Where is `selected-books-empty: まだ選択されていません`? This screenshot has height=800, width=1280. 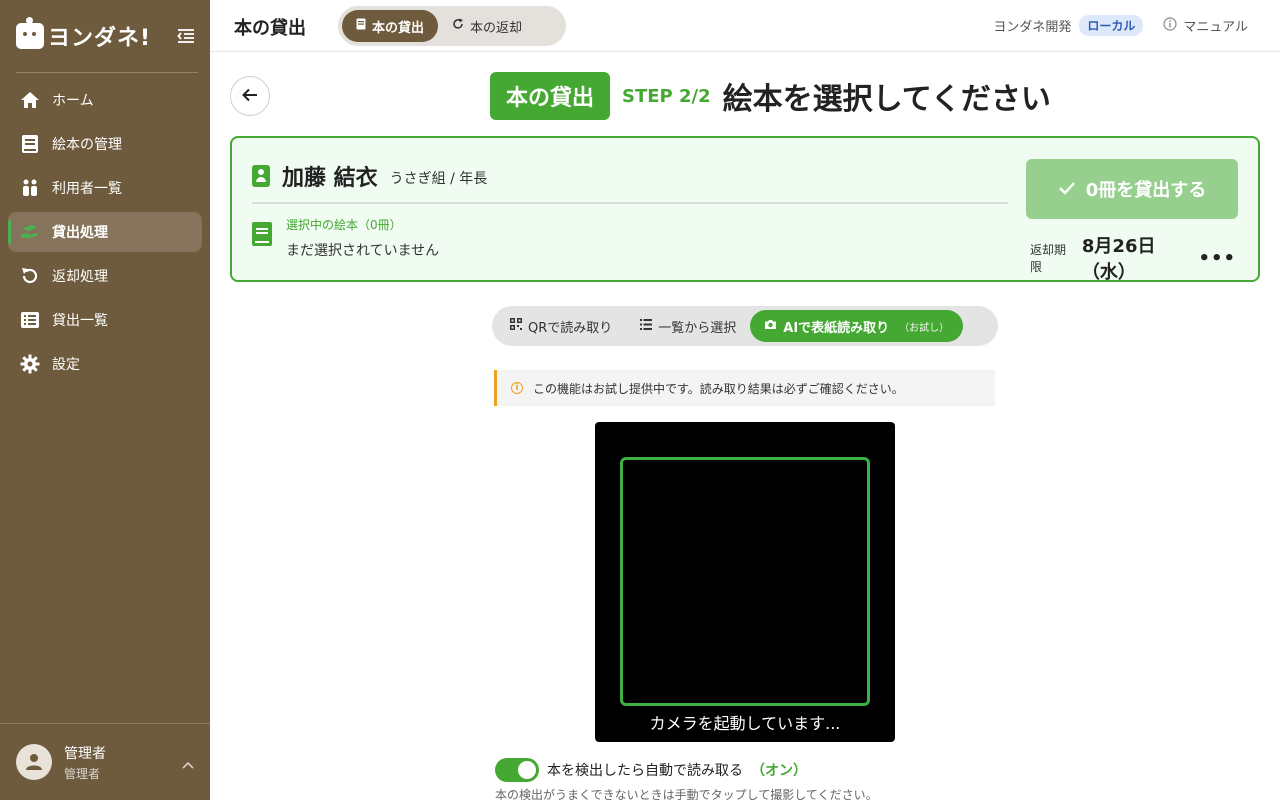
selected-books-empty: まだ選択されていません is located at coordinates (363, 251).